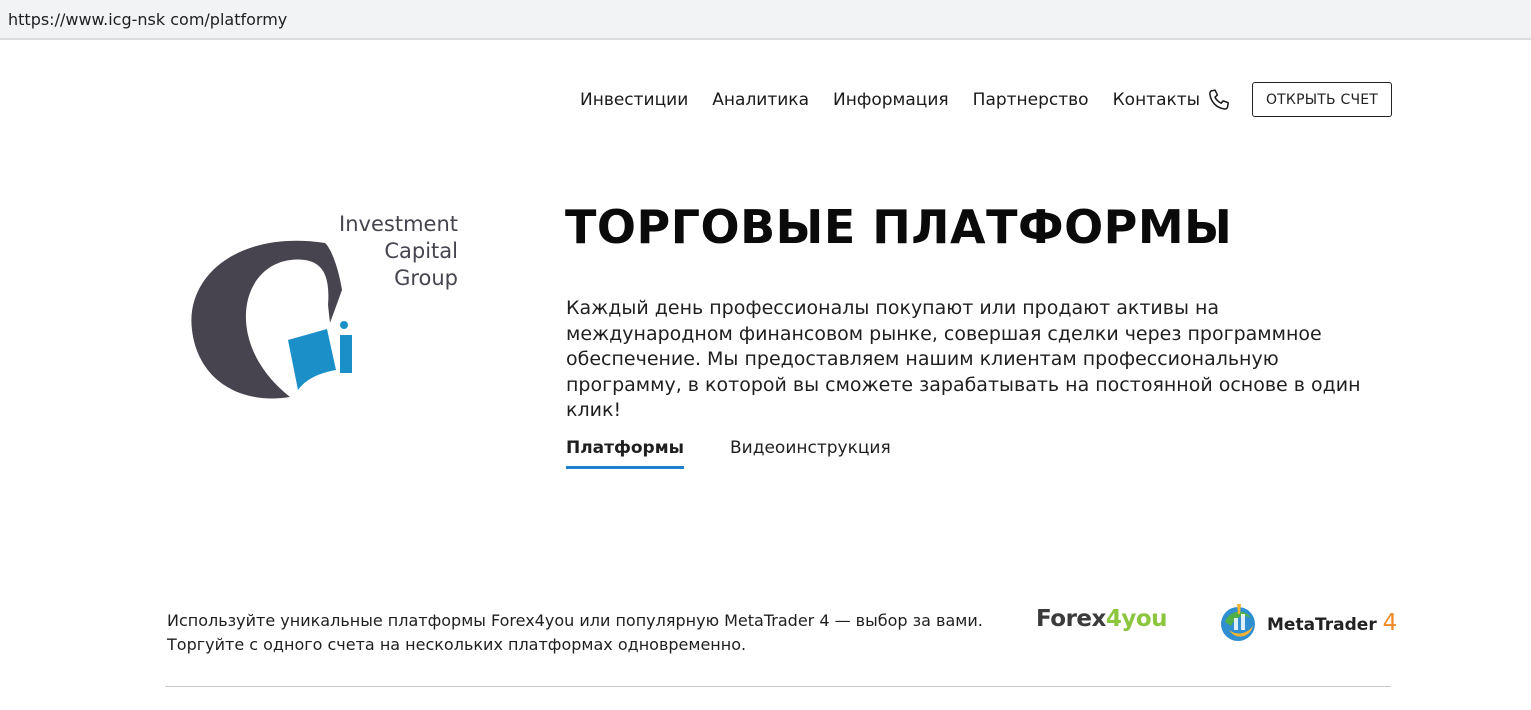 The width and height of the screenshot is (1531, 710). I want to click on page-title: ТОРГОВЫЕ ПЛАТФОРМЫ, so click(899, 227).